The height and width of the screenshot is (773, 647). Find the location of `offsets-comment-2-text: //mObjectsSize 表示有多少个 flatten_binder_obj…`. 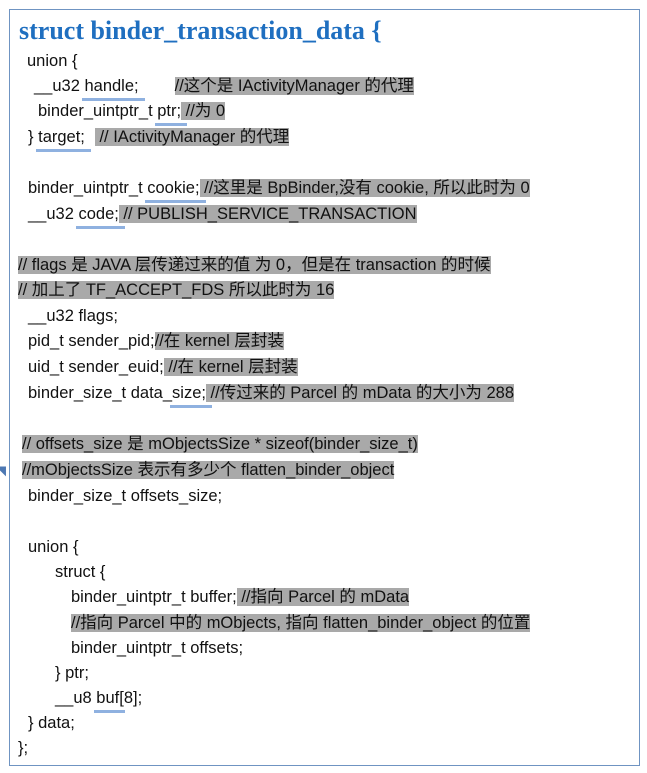

offsets-comment-2-text: //mObjectsSize 表示有多少个 flatten_binder_obj… is located at coordinates (208, 470).